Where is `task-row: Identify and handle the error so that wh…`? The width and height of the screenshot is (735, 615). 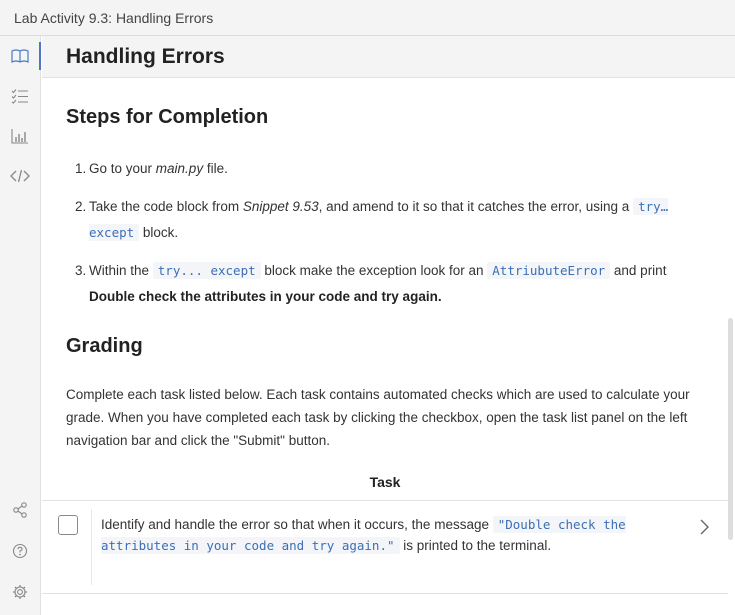 task-row: Identify and handle the error so that wh… is located at coordinates (385, 547).